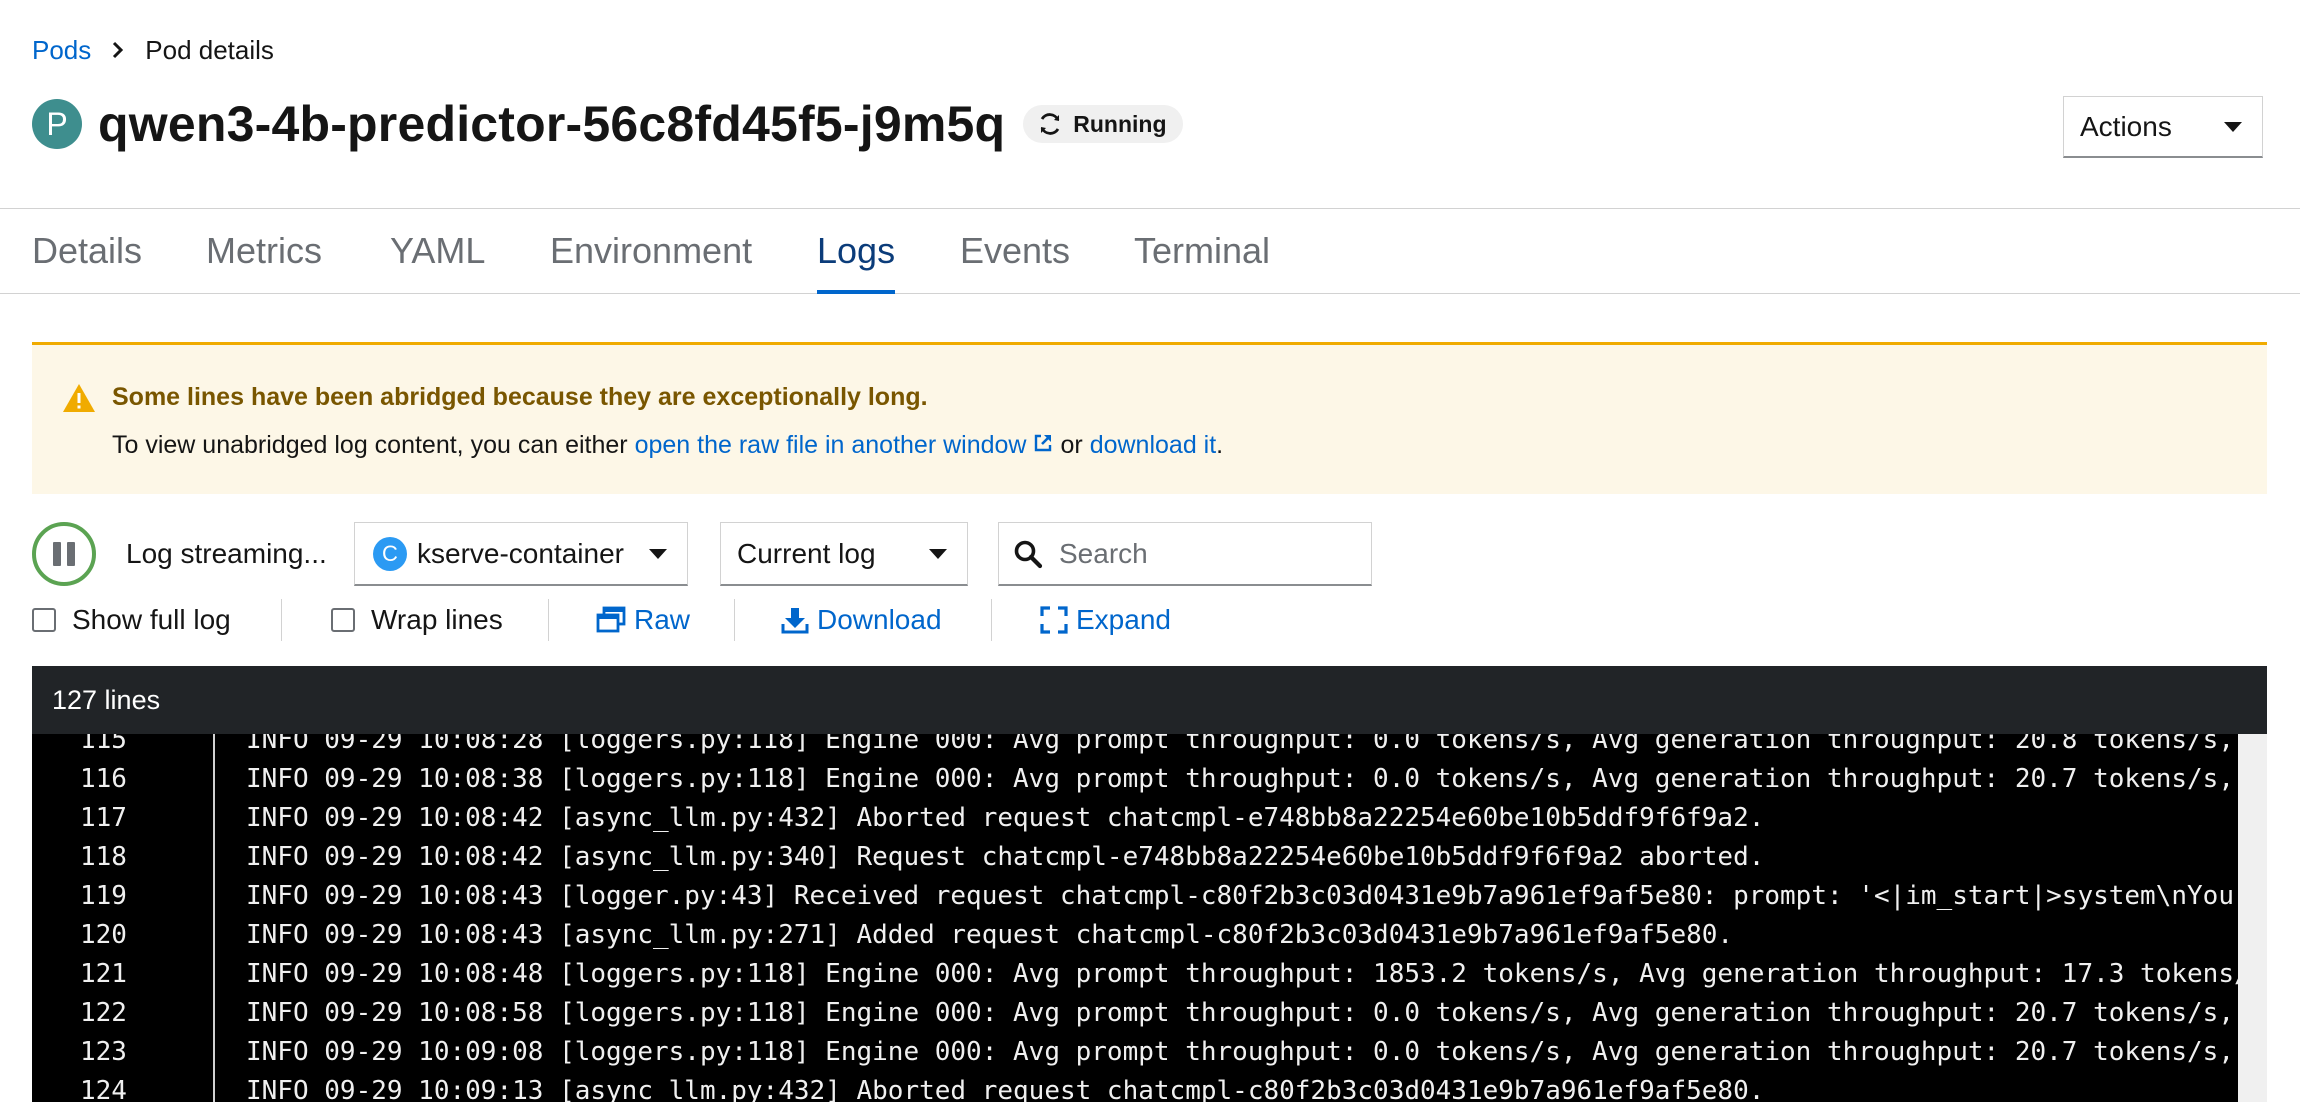 The width and height of the screenshot is (2300, 1102). Describe the element at coordinates (552, 124) in the screenshot. I see `page-title: qwen3-4b-predictor-56c8fd45f5-j9m5q` at that location.